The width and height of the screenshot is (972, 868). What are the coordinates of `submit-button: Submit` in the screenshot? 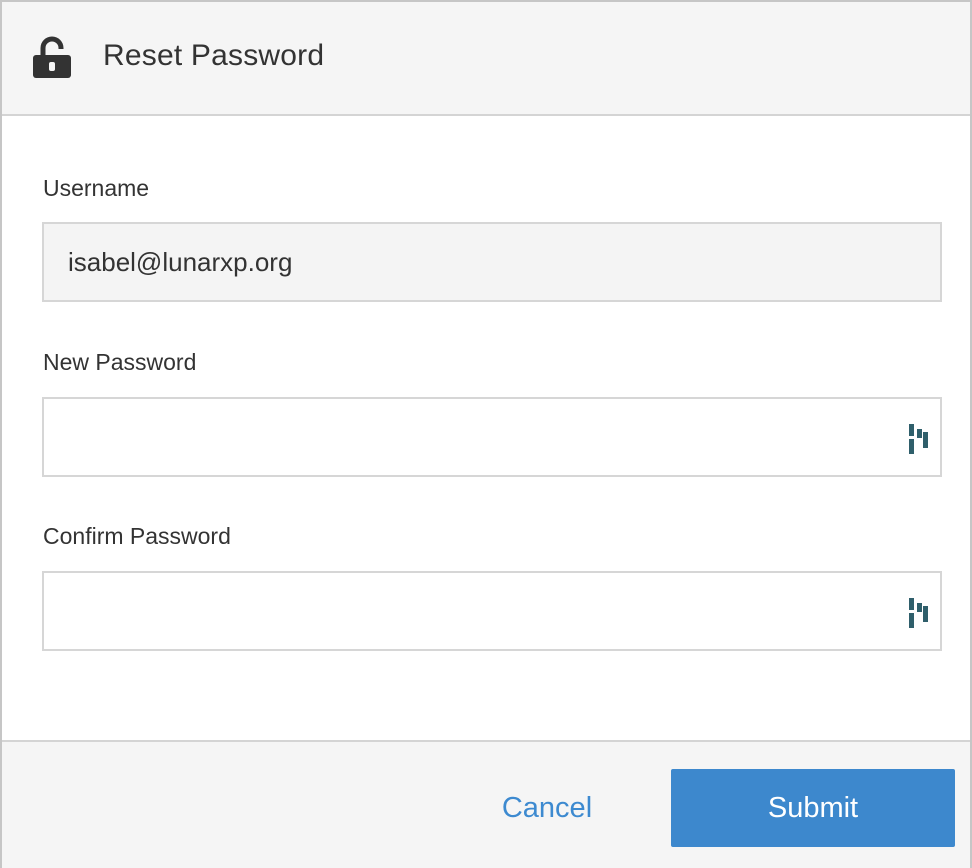 It's located at (813, 808).